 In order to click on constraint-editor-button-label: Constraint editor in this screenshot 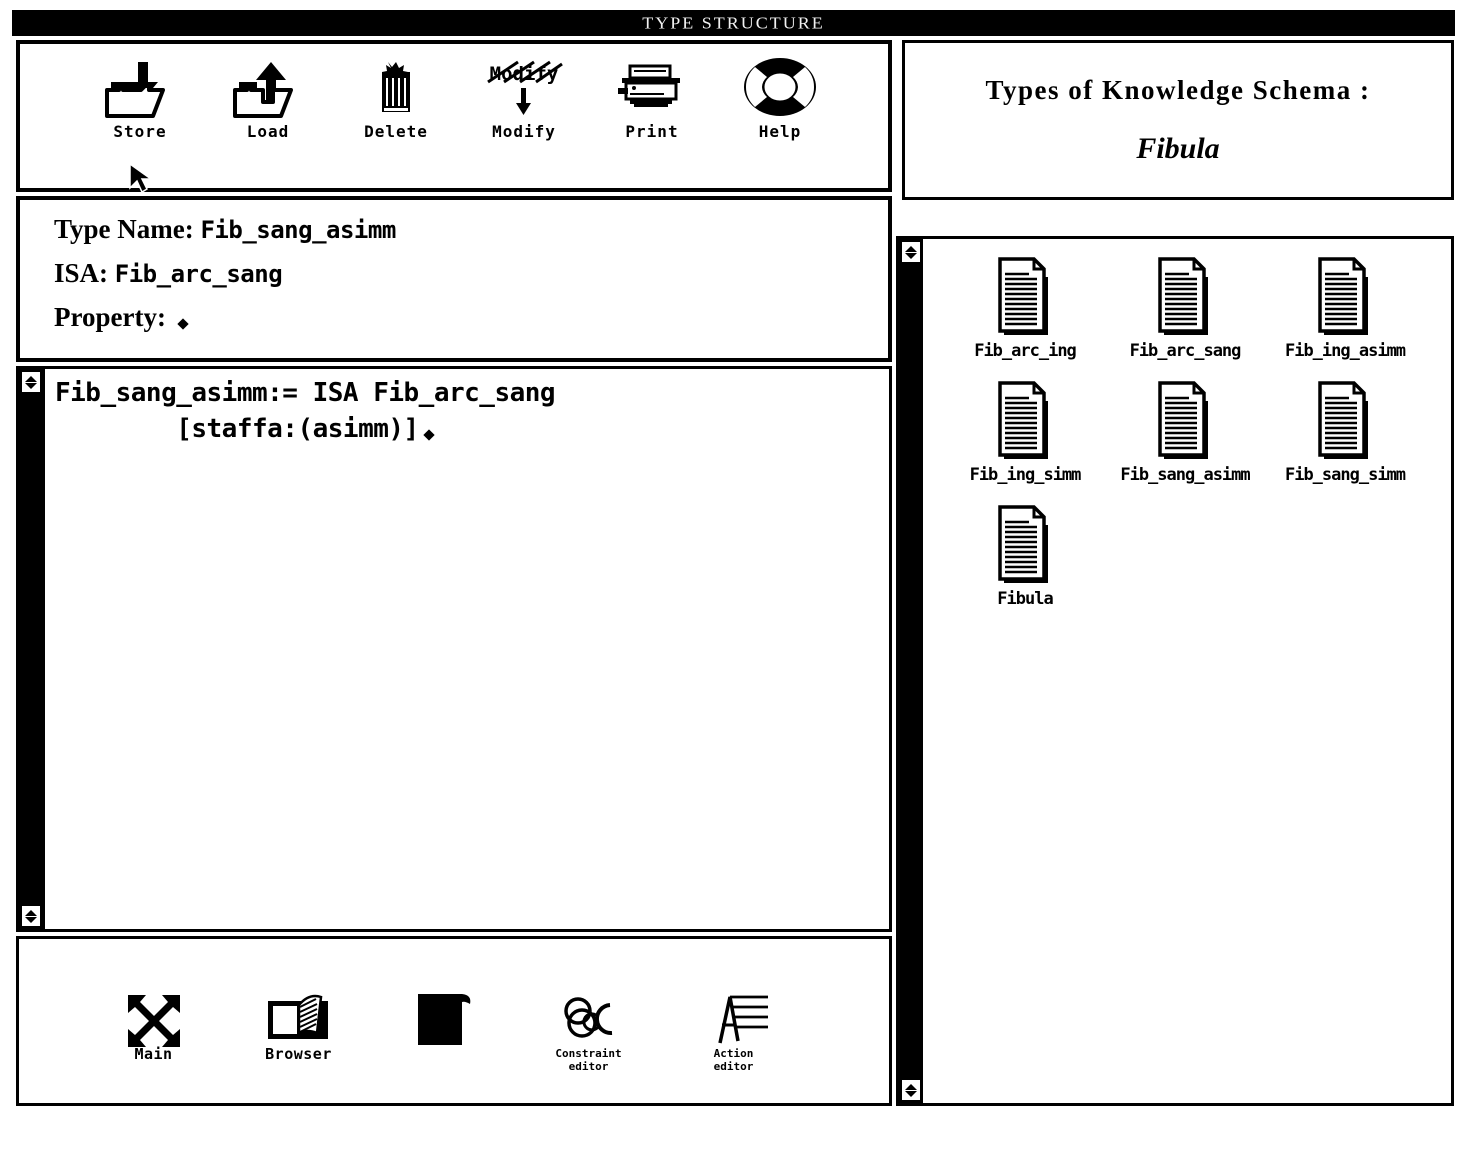, I will do `click(588, 1060)`.